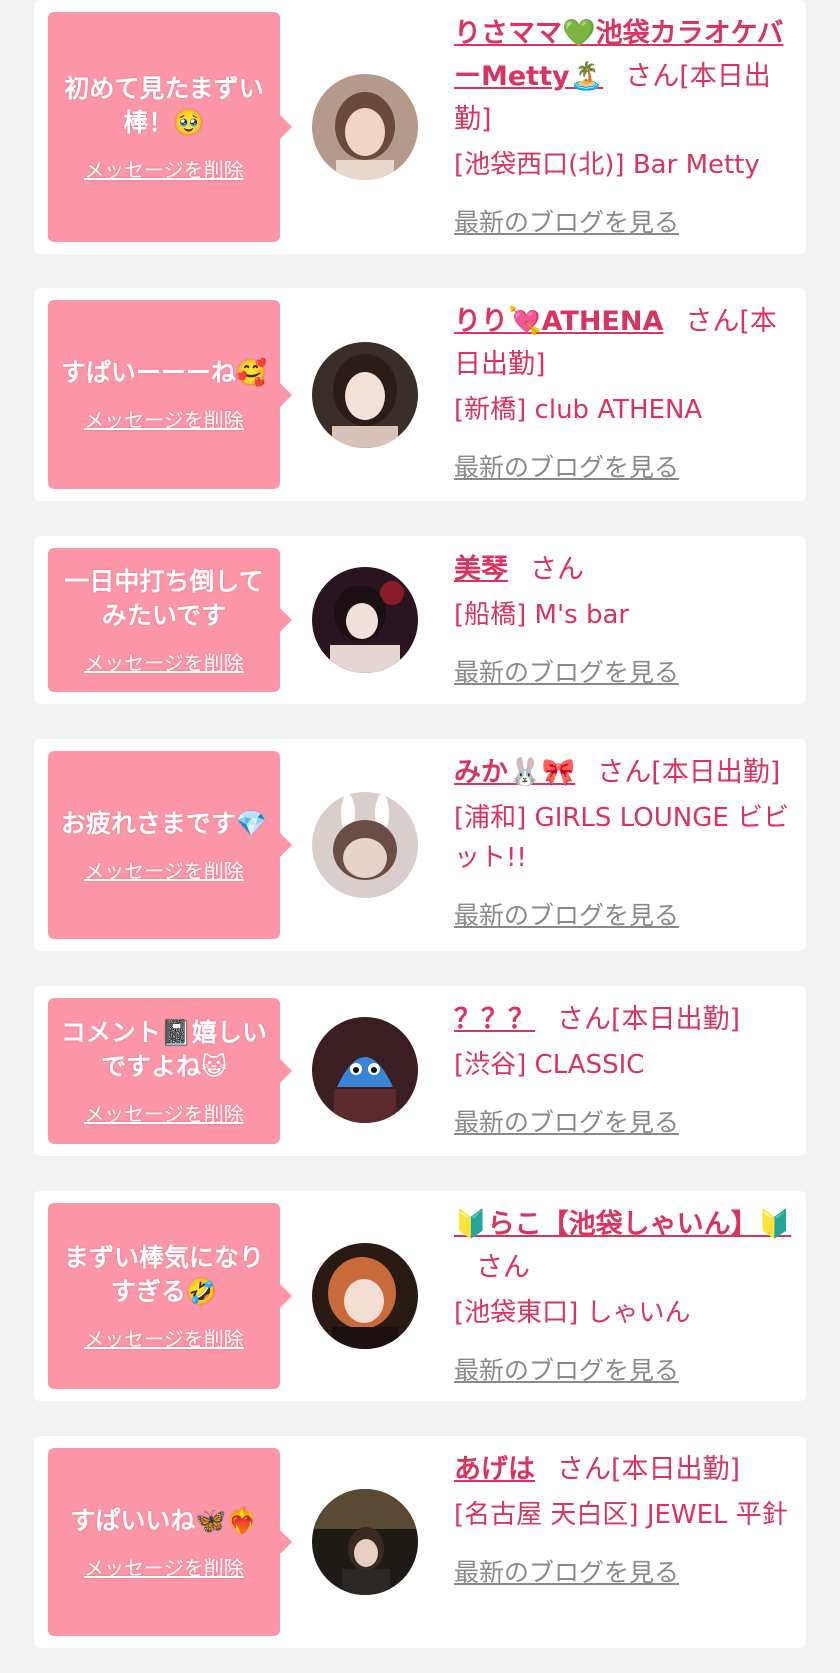  Describe the element at coordinates (164, 1520) in the screenshot. I see `message-text: すぱいいね🦋❤️‍🔥` at that location.